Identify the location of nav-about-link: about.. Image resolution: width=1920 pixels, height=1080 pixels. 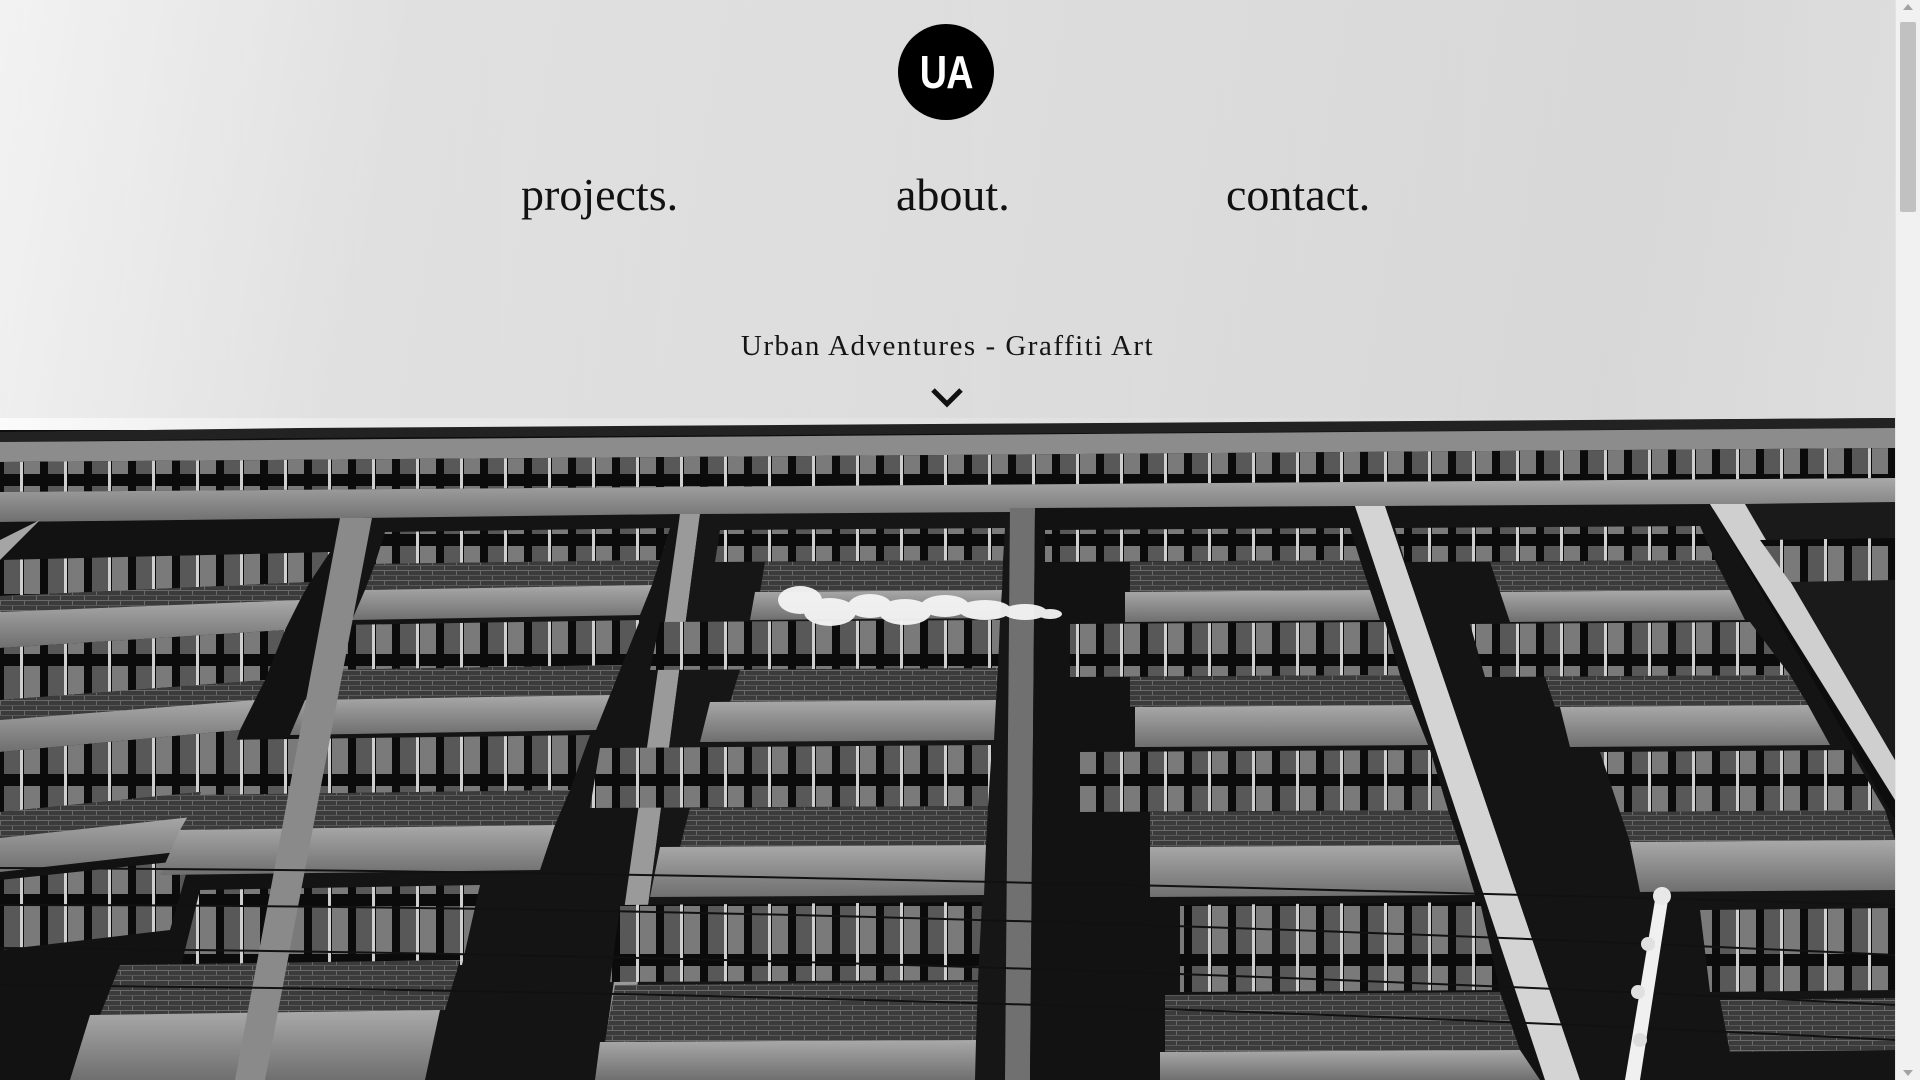
(953, 194).